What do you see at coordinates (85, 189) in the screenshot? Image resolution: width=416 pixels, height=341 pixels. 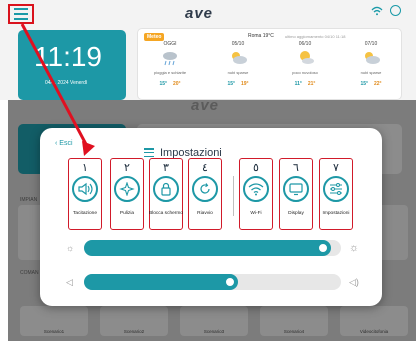 I see `speaker-icon` at bounding box center [85, 189].